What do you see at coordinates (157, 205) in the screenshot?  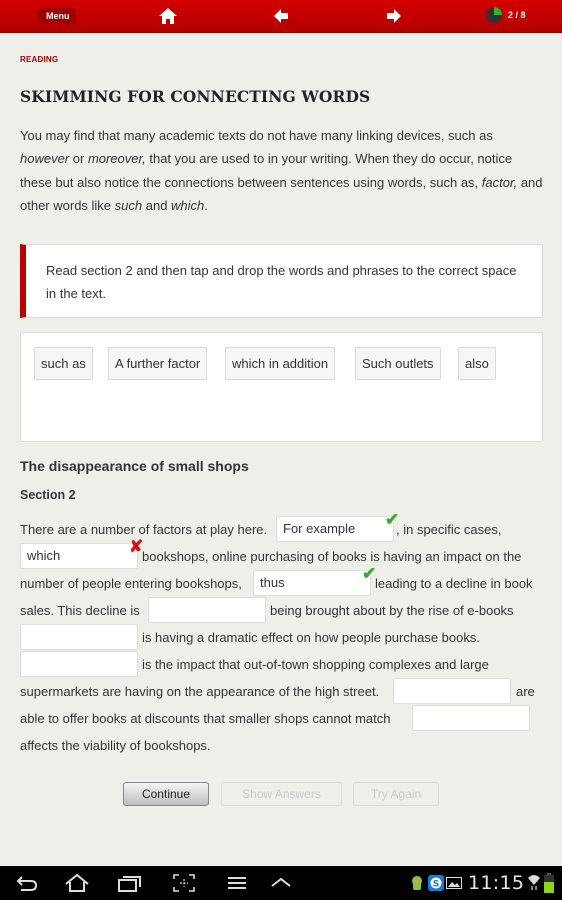 I see `intro-text: and` at bounding box center [157, 205].